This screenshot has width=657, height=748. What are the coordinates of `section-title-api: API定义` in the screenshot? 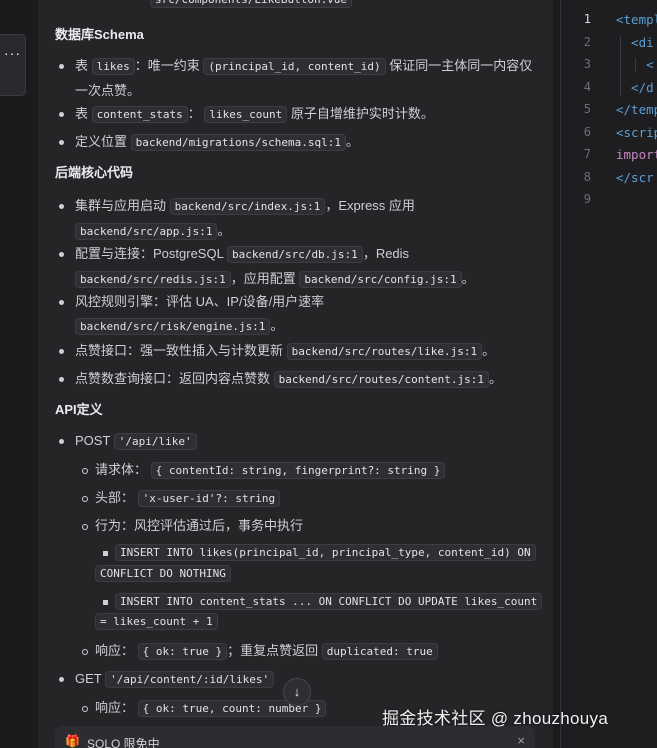 It's located at (79, 409).